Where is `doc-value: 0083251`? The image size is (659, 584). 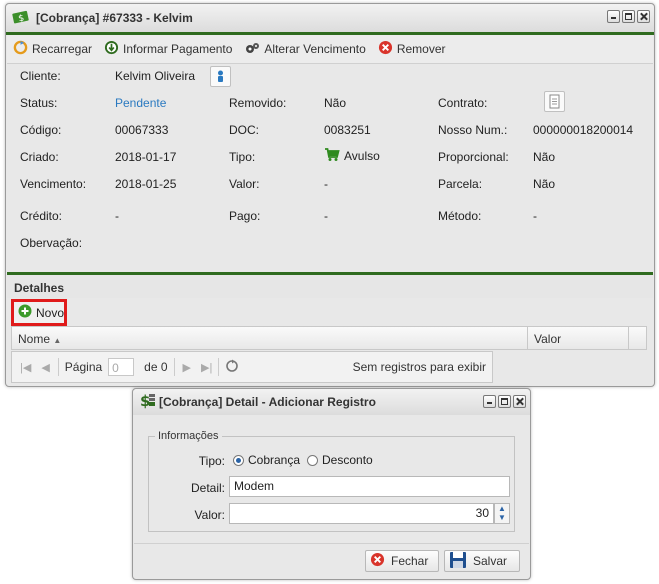 doc-value: 0083251 is located at coordinates (347, 130).